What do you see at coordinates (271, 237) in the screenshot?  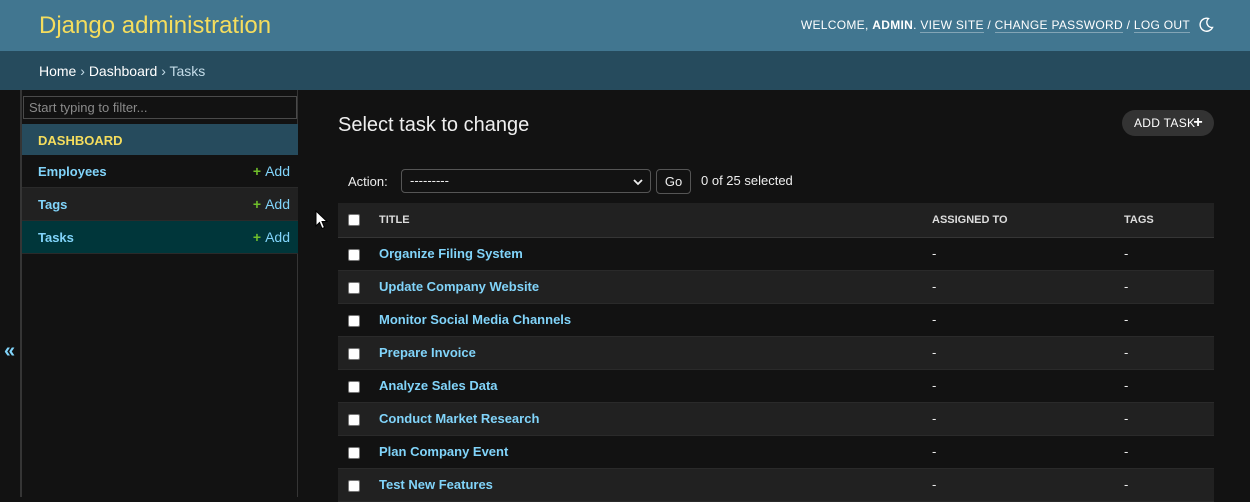 I see `add-task-link: + Add` at bounding box center [271, 237].